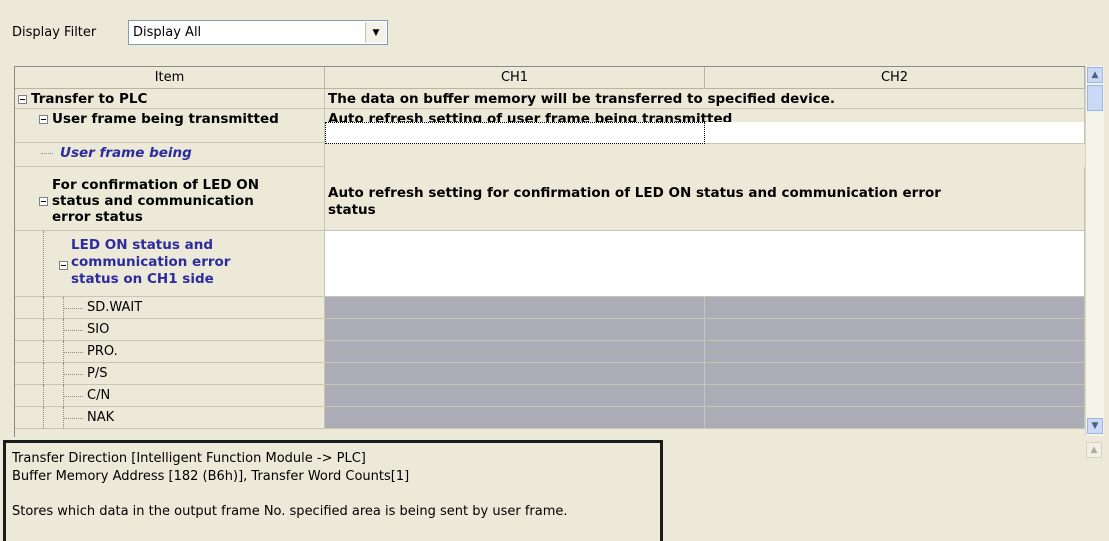 The height and width of the screenshot is (541, 1109). What do you see at coordinates (101, 417) in the screenshot?
I see `leaf-label: NAK` at bounding box center [101, 417].